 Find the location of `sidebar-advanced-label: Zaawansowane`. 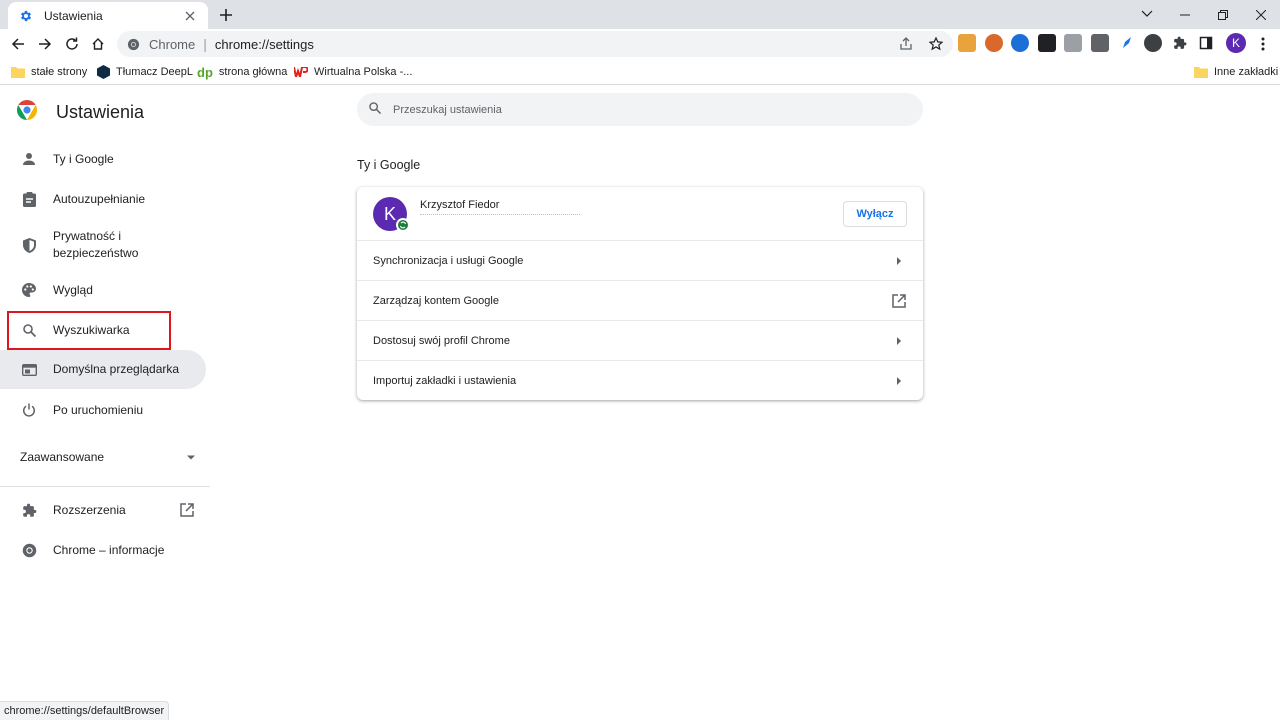

sidebar-advanced-label: Zaawansowane is located at coordinates (62, 457).